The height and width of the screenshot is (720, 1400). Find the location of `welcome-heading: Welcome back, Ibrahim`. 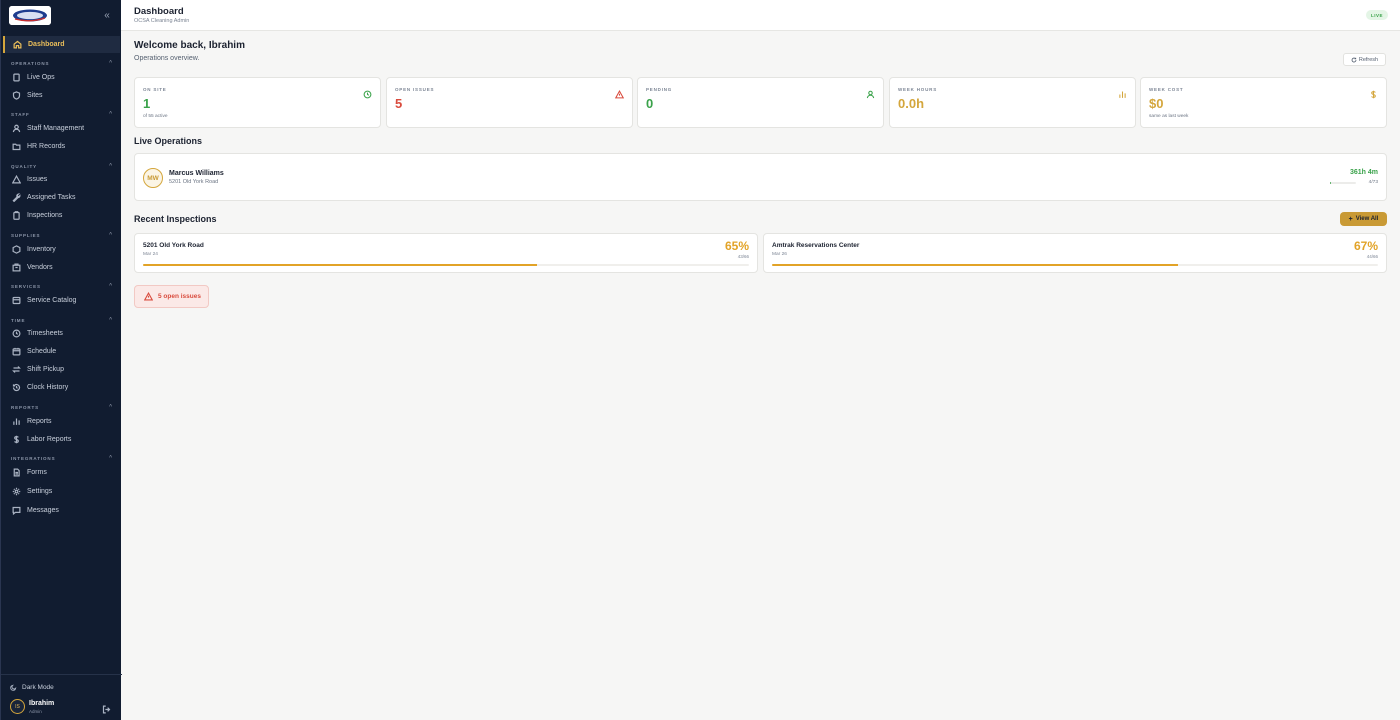

welcome-heading: Welcome back, Ibrahim is located at coordinates (189, 45).